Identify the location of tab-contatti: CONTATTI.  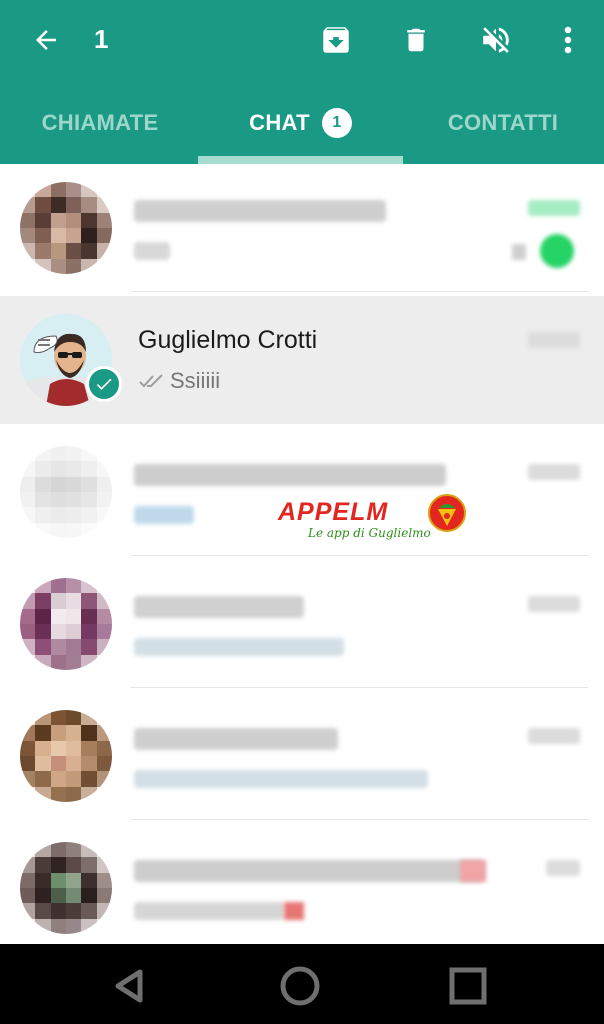
(503, 123).